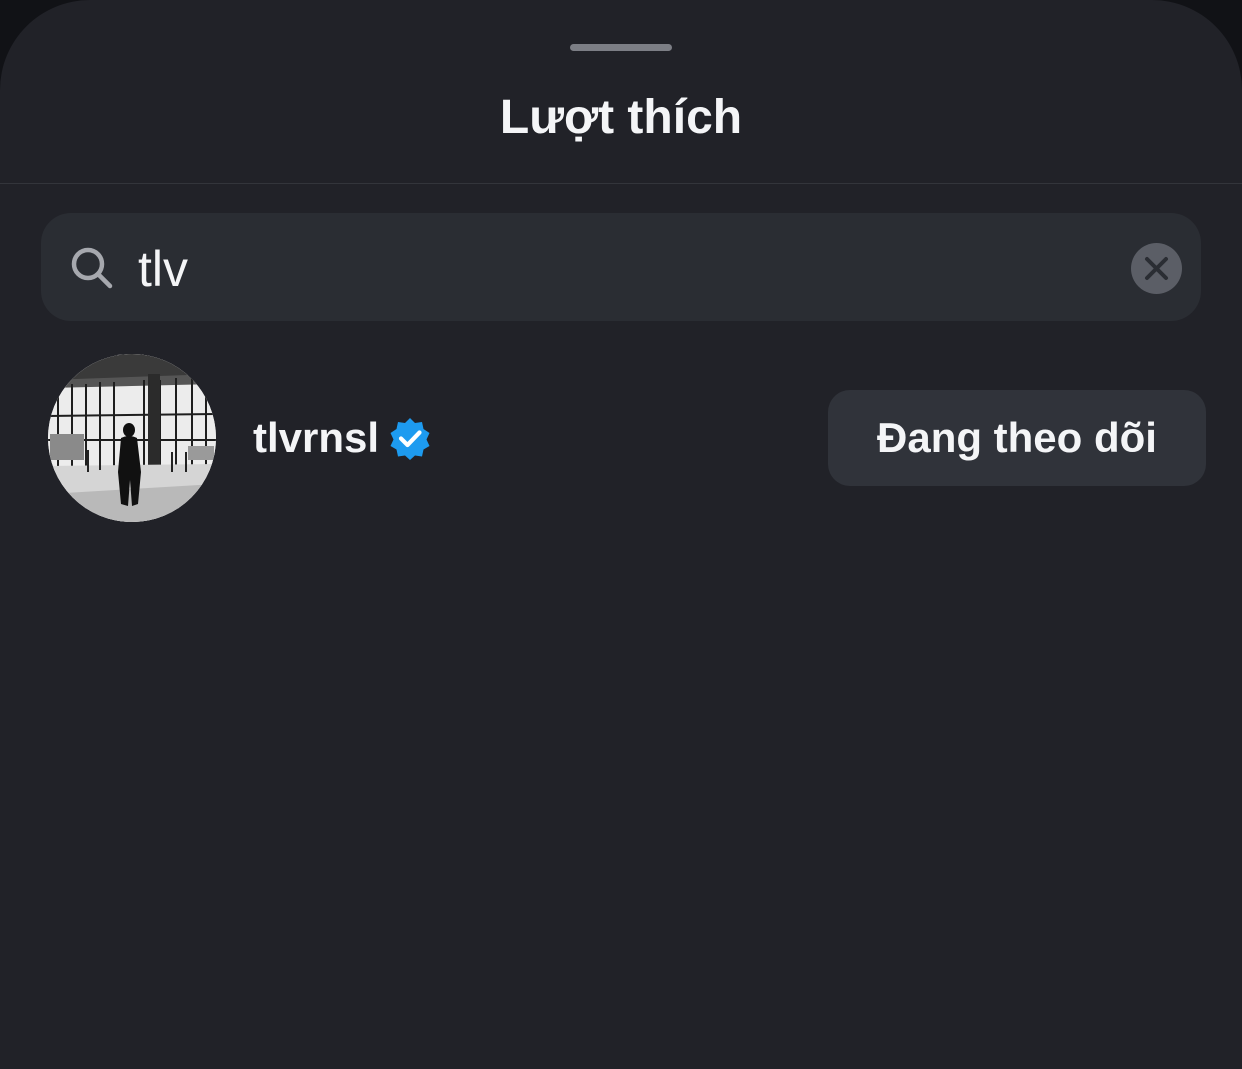  I want to click on username: tlvrnsl, so click(316, 438).